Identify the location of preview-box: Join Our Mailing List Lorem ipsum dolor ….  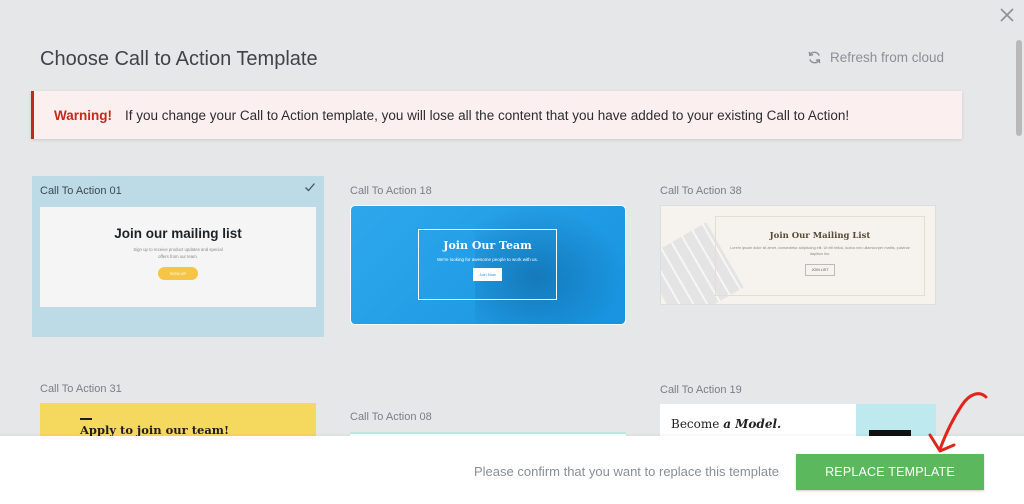
(820, 256).